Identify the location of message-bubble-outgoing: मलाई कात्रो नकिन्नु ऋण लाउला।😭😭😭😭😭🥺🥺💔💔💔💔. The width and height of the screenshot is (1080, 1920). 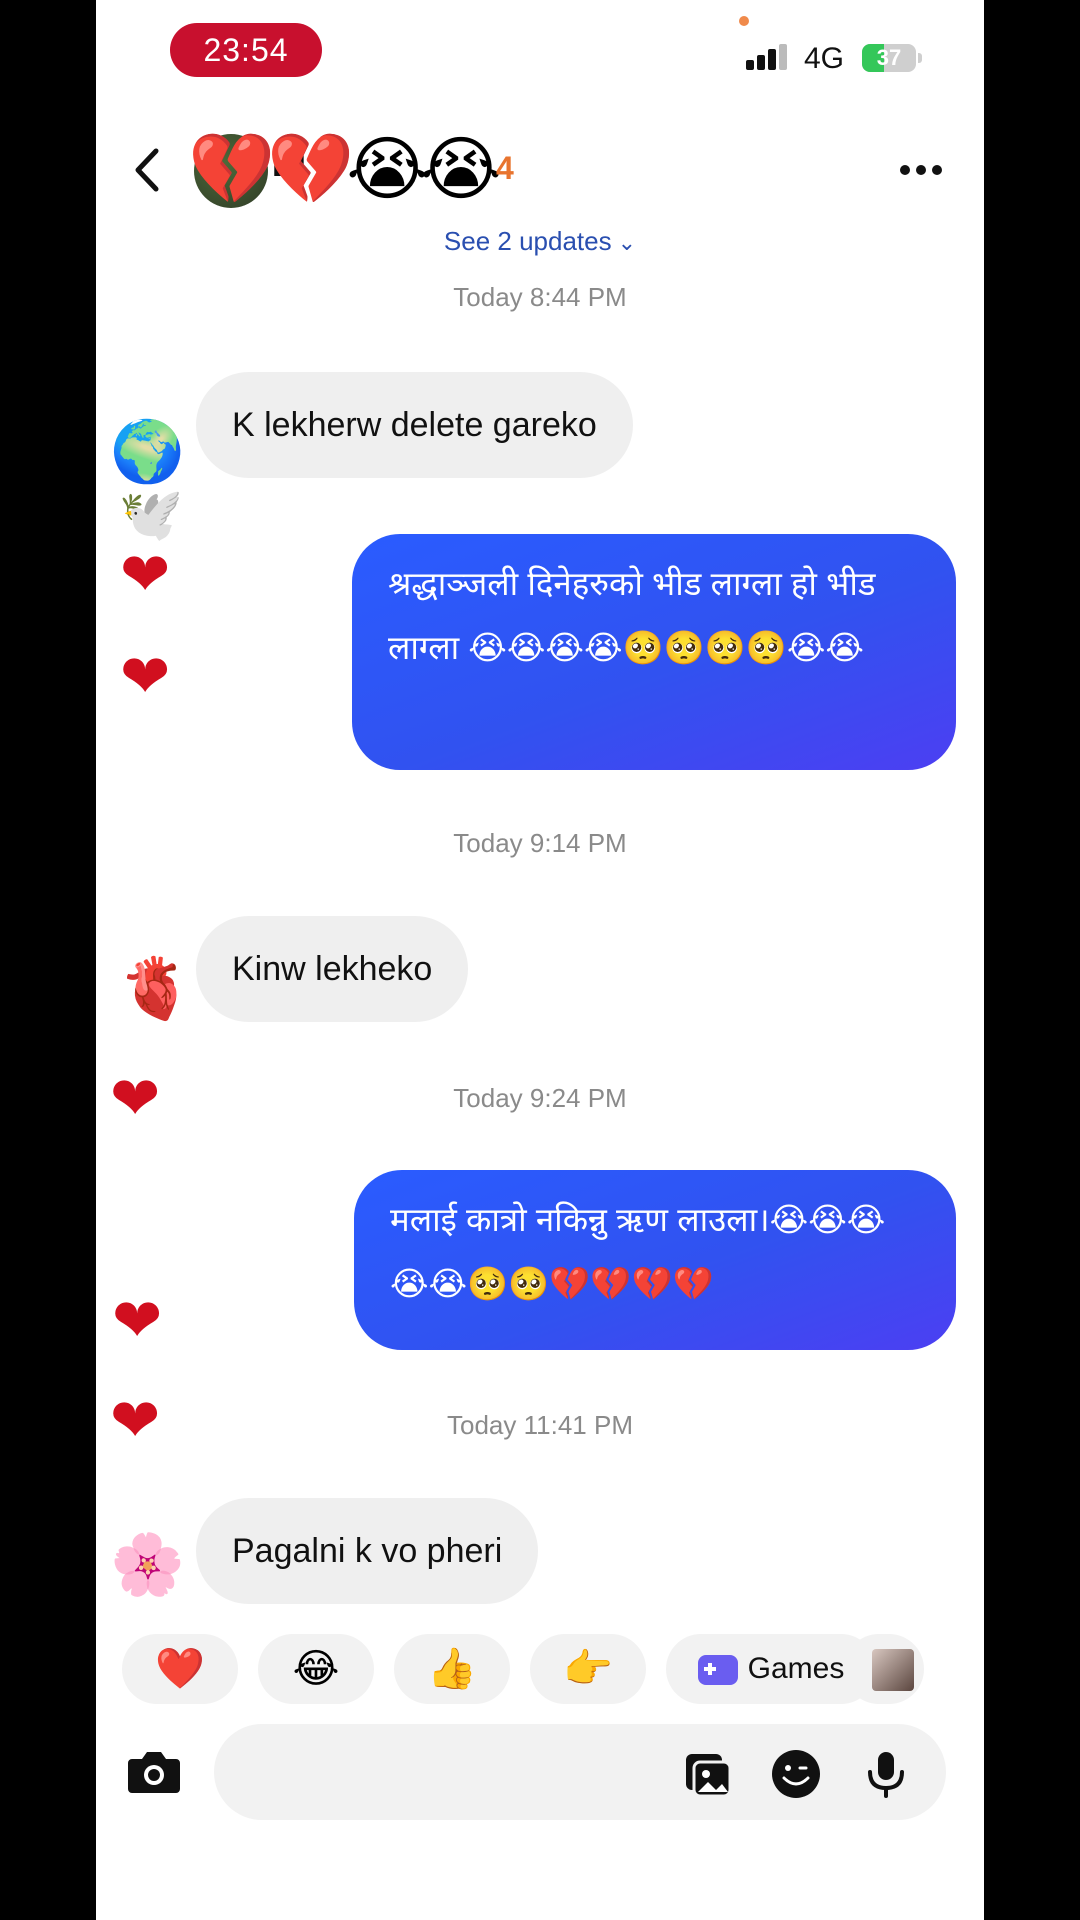
(655, 1260).